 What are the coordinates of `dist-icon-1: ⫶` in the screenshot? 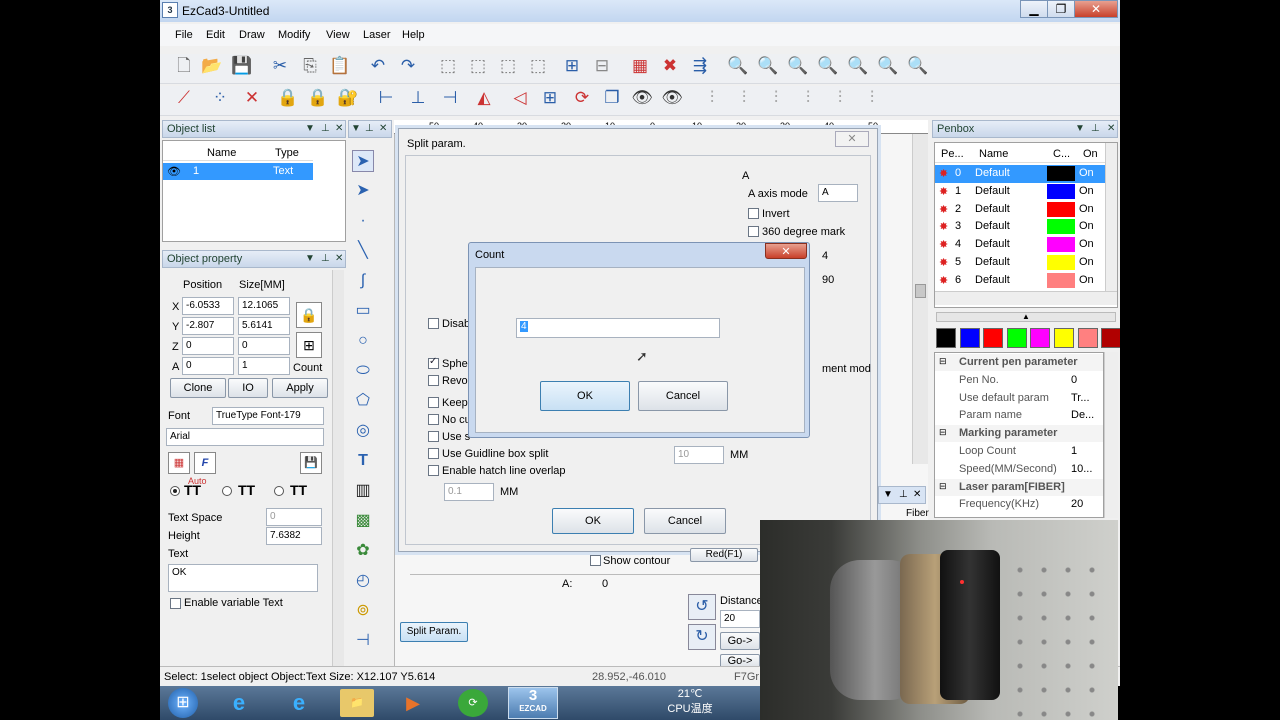 It's located at (712, 98).